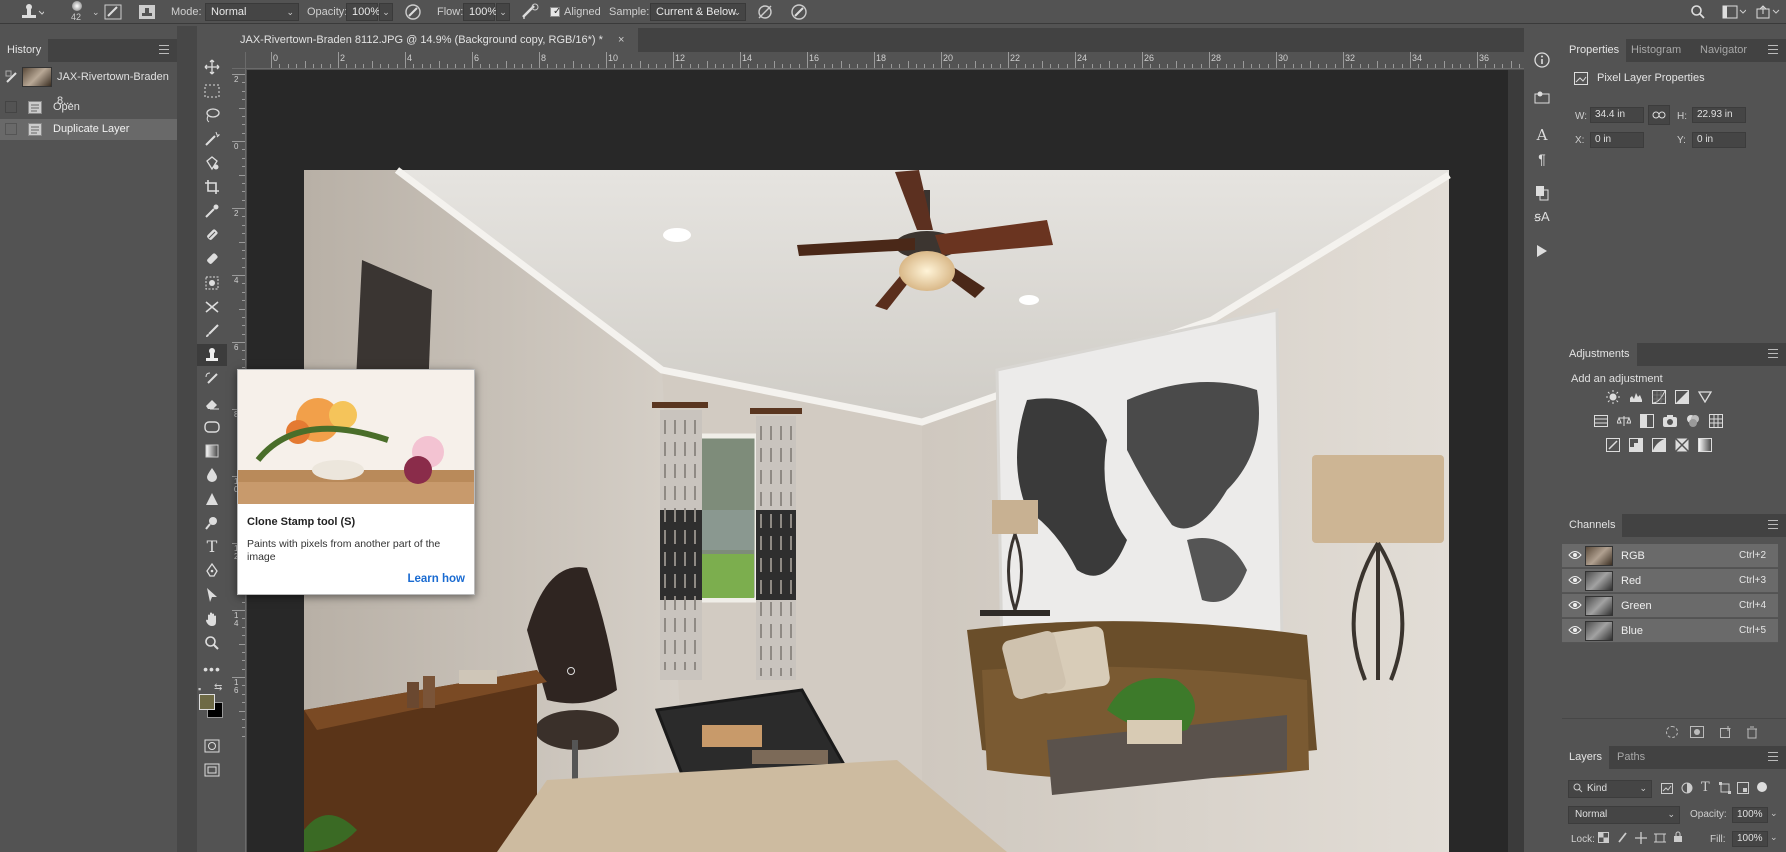 The height and width of the screenshot is (852, 1786). I want to click on tab-paths: Paths, so click(1631, 757).